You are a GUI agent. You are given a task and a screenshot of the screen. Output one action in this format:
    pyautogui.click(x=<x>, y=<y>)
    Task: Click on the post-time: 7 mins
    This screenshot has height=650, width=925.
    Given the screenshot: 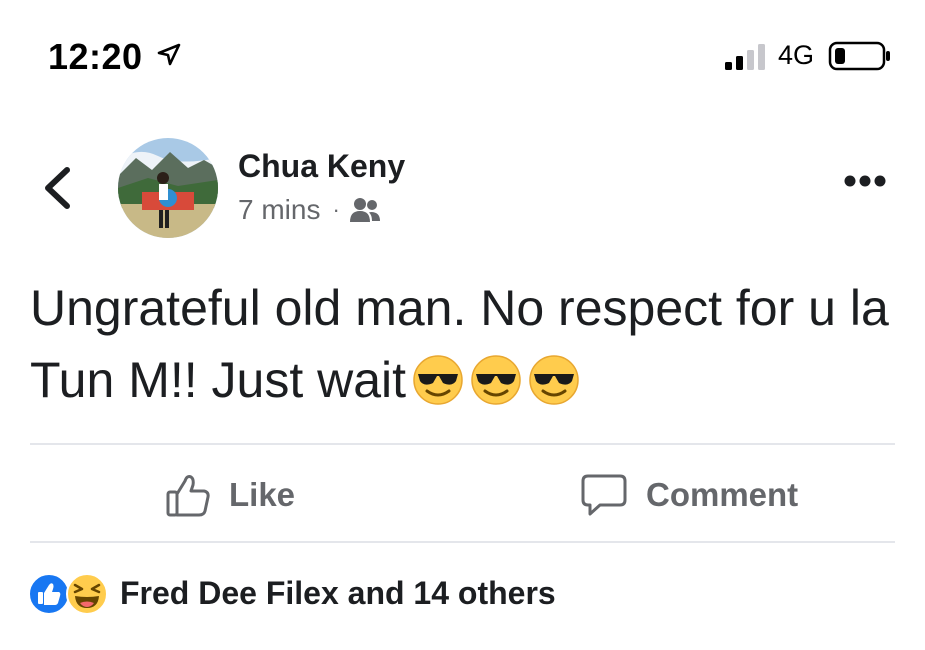 What is the action you would take?
    pyautogui.click(x=279, y=210)
    